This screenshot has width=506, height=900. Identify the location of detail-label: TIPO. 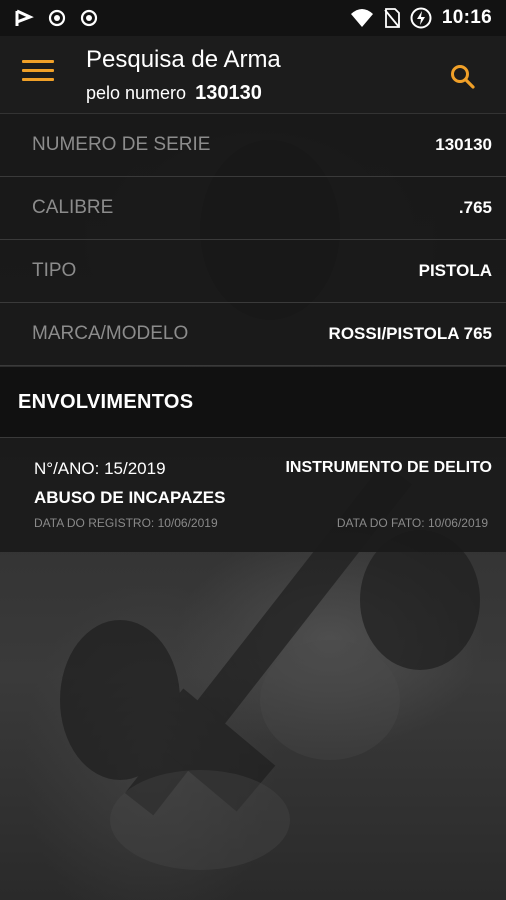
(54, 270).